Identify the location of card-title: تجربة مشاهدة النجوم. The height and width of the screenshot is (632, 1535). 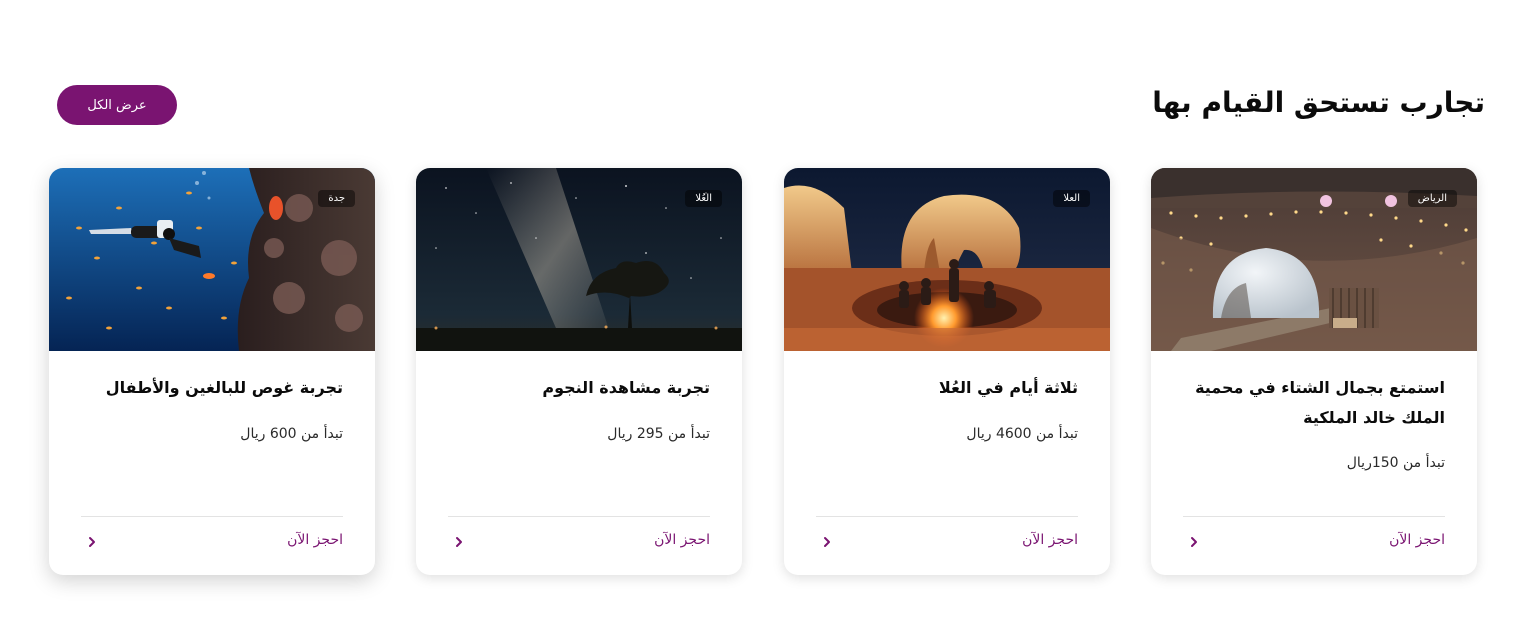
(576, 388).